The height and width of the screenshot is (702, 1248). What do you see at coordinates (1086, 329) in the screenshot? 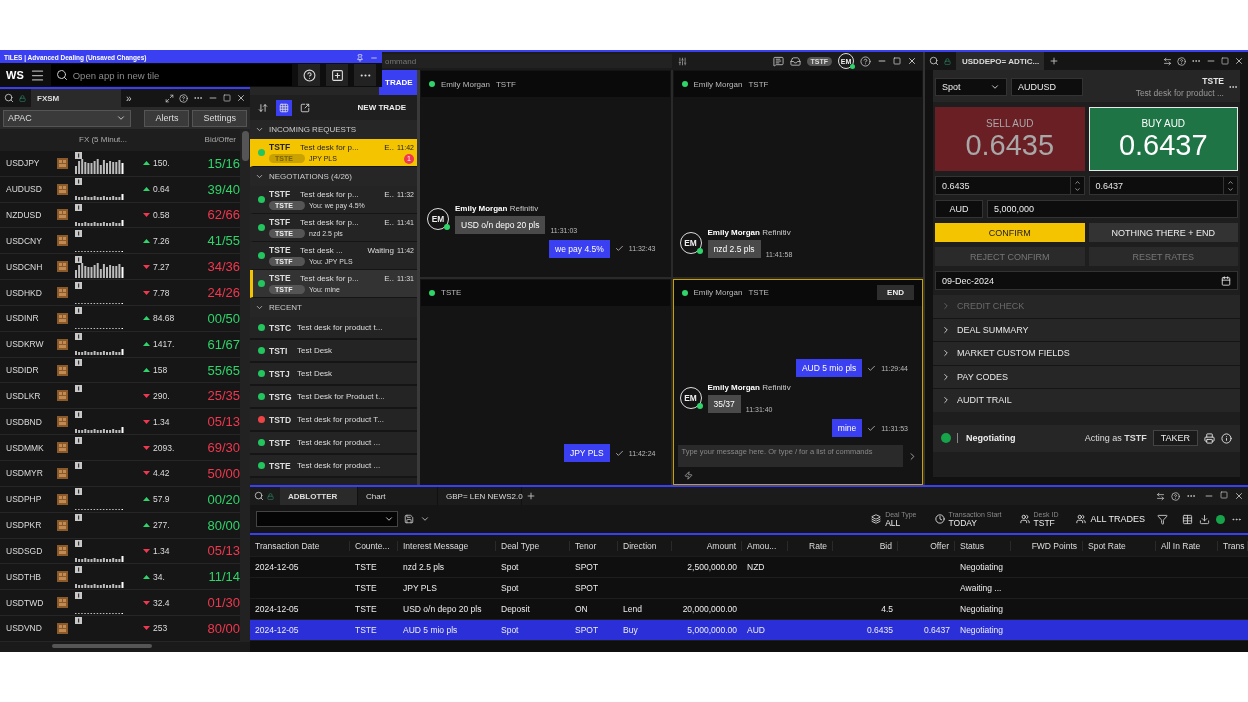
I see `accordion-section: DEAL SUMMARY` at bounding box center [1086, 329].